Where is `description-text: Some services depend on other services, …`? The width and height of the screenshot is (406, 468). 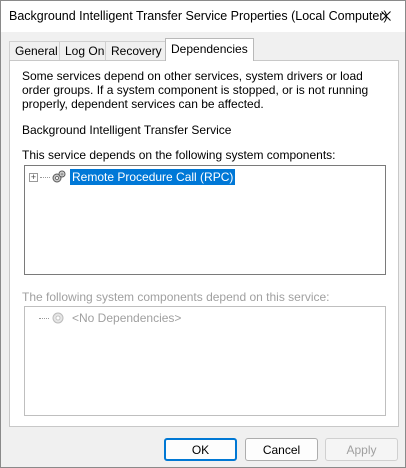
description-text: Some services depend on other services, … is located at coordinates (195, 90).